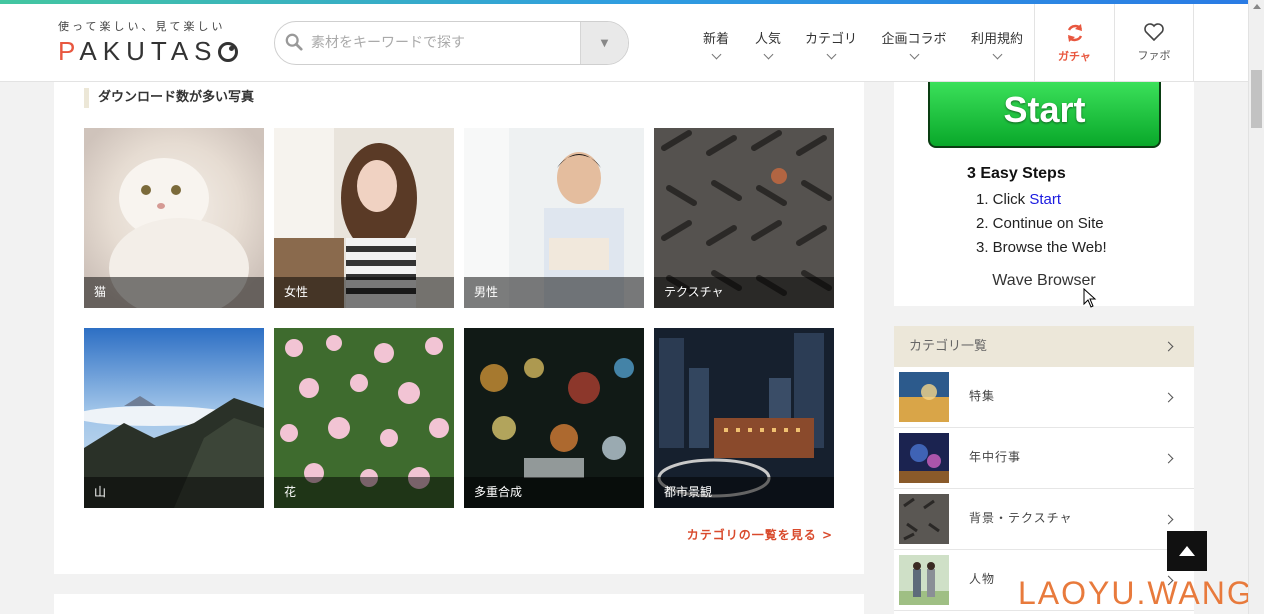  What do you see at coordinates (1257, 6) in the screenshot?
I see `scroll-up-icon` at bounding box center [1257, 6].